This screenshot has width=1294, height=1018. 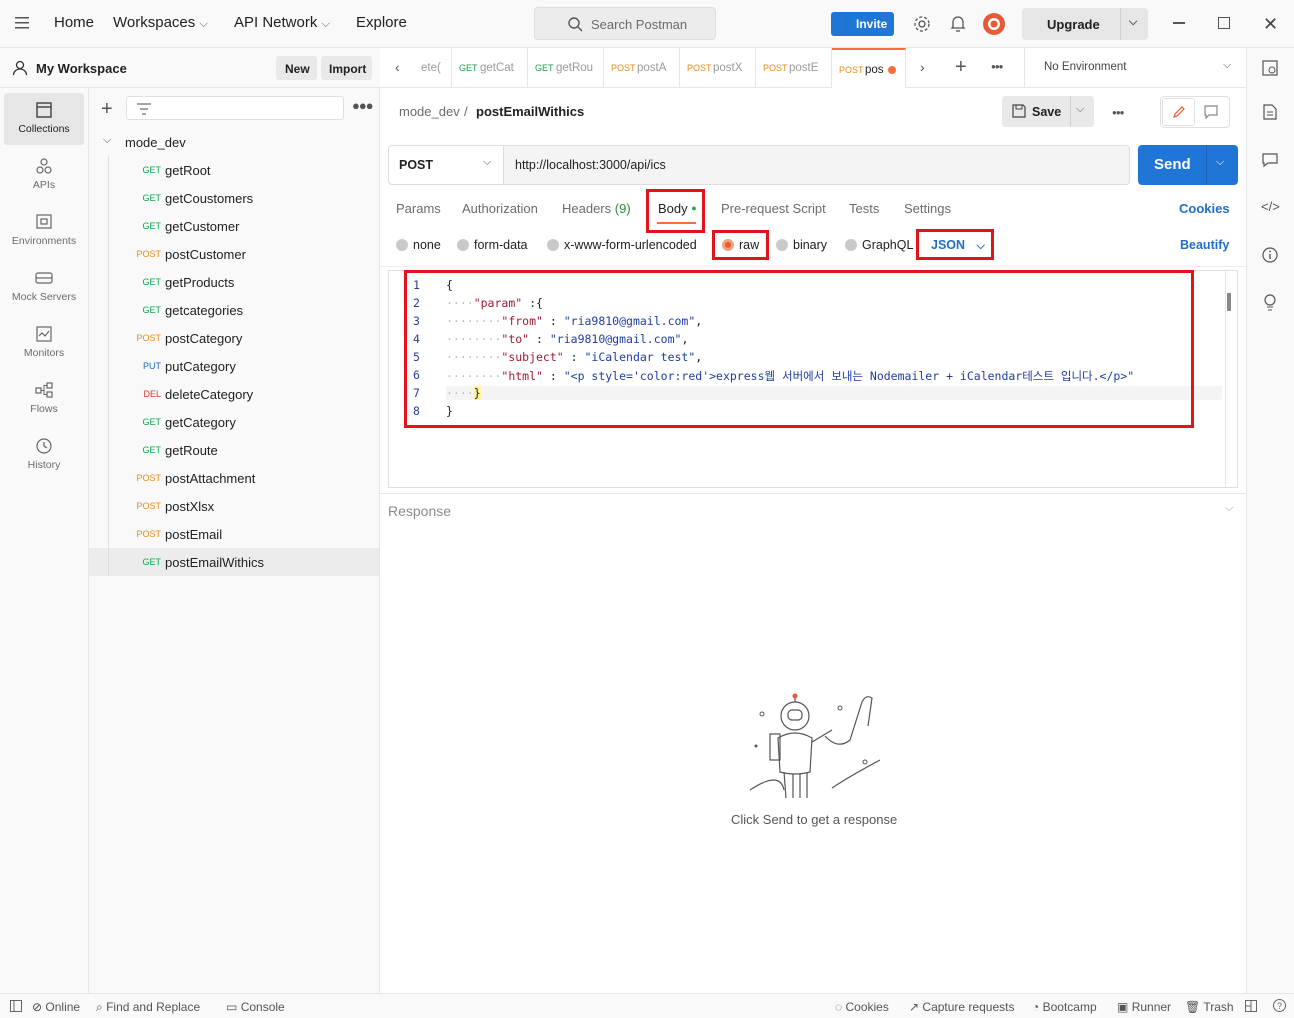 What do you see at coordinates (107, 109) in the screenshot?
I see `add-icon: +` at bounding box center [107, 109].